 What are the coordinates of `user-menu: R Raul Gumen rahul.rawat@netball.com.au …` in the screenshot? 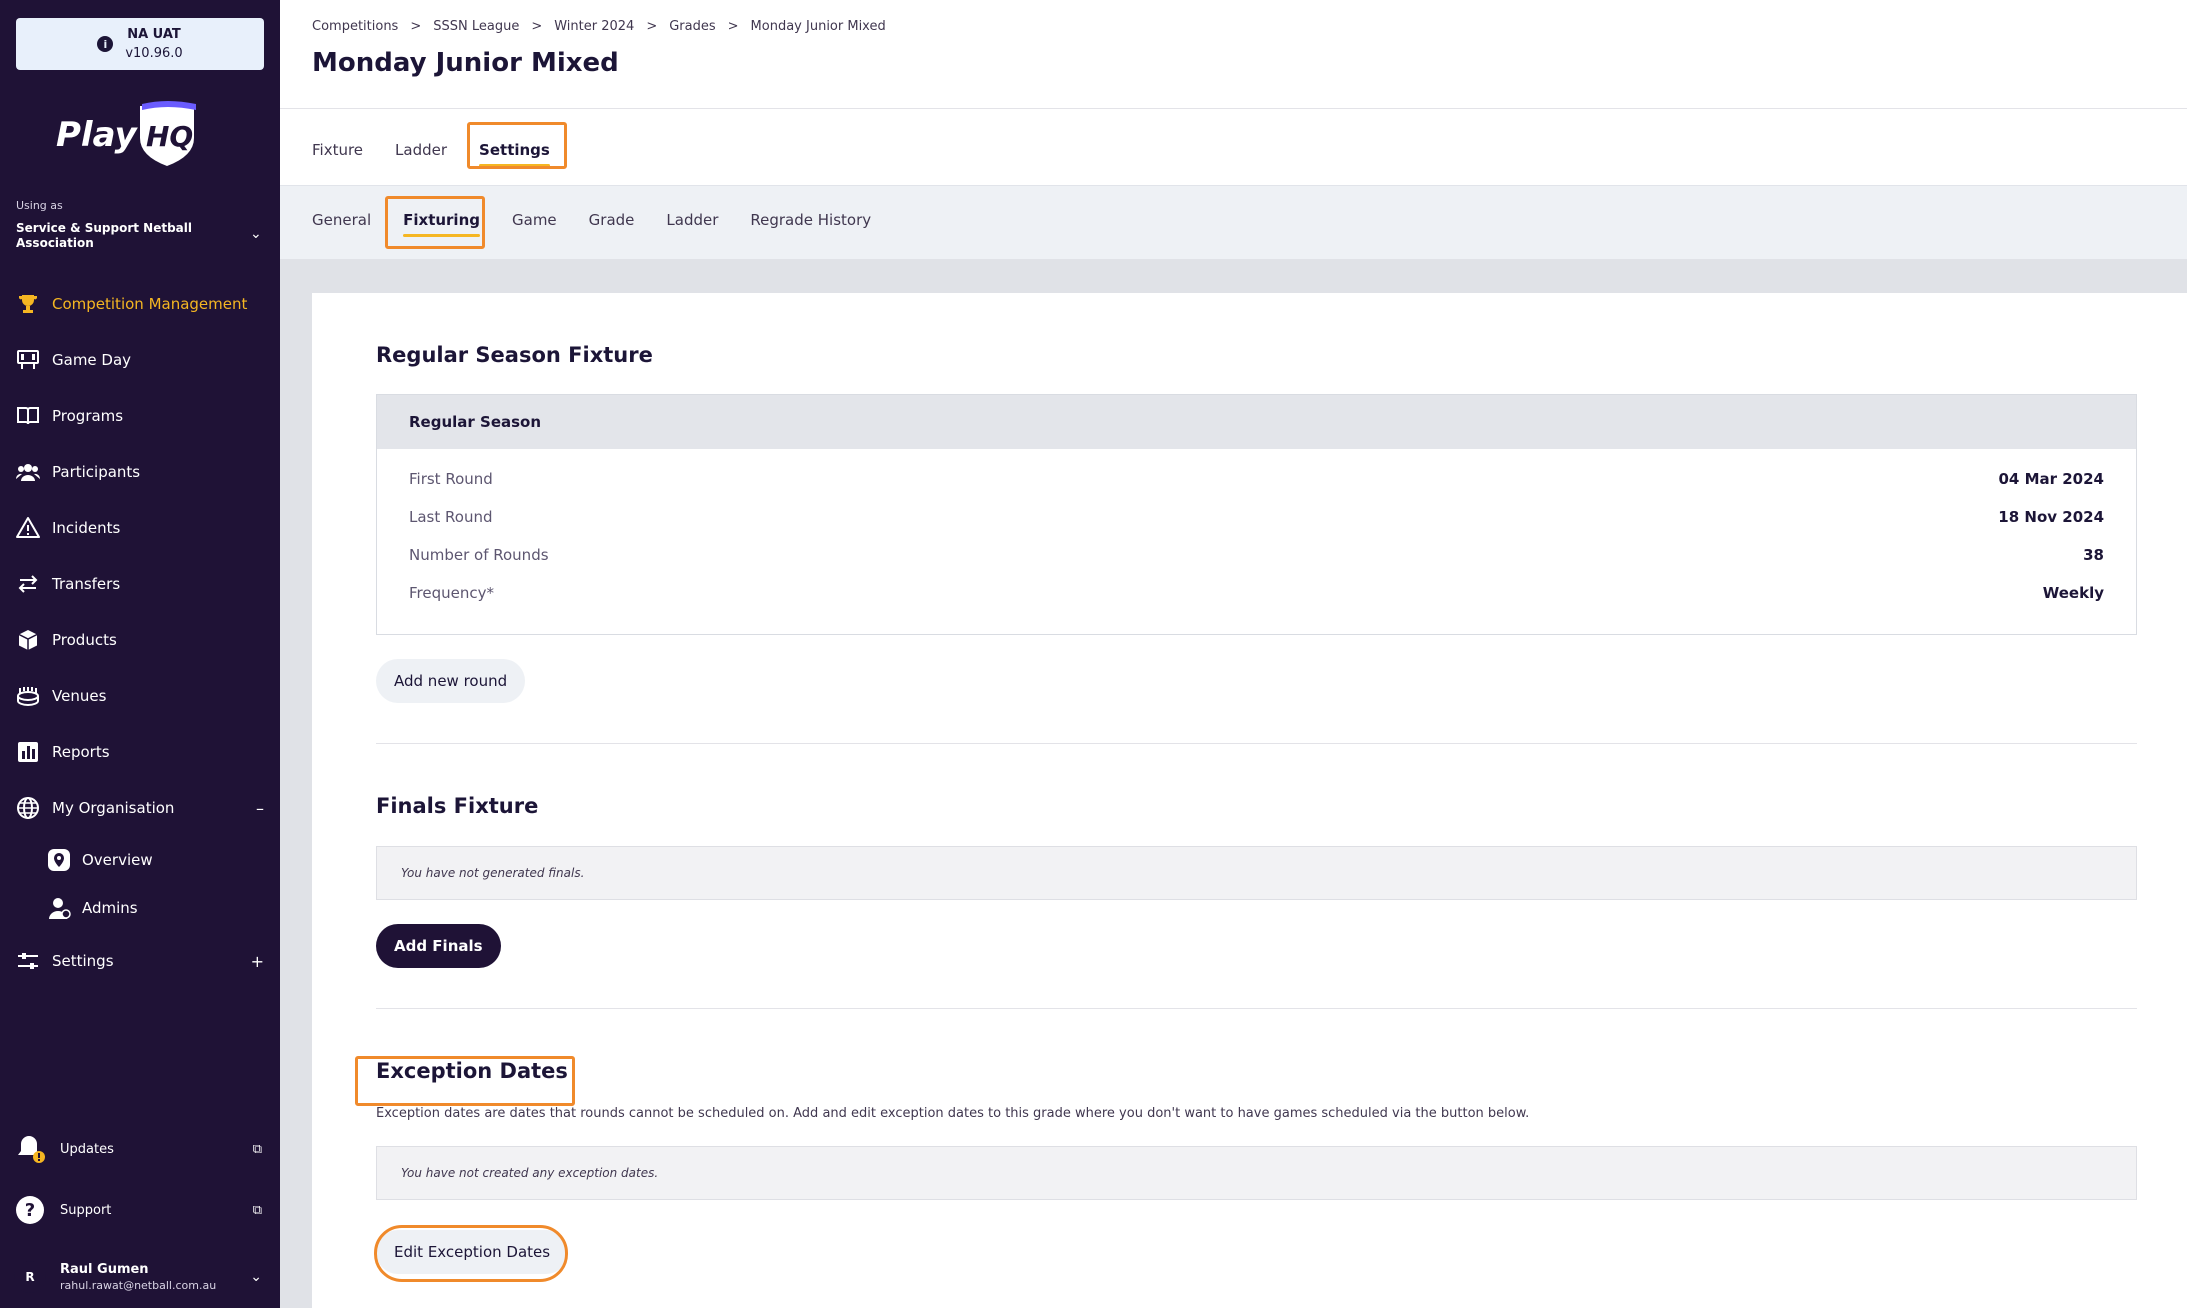 It's located at (140, 1277).